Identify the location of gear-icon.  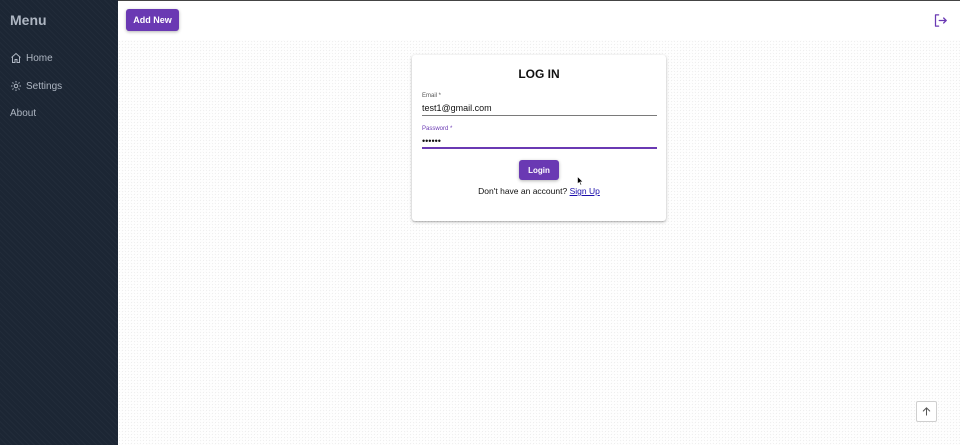
(16, 86).